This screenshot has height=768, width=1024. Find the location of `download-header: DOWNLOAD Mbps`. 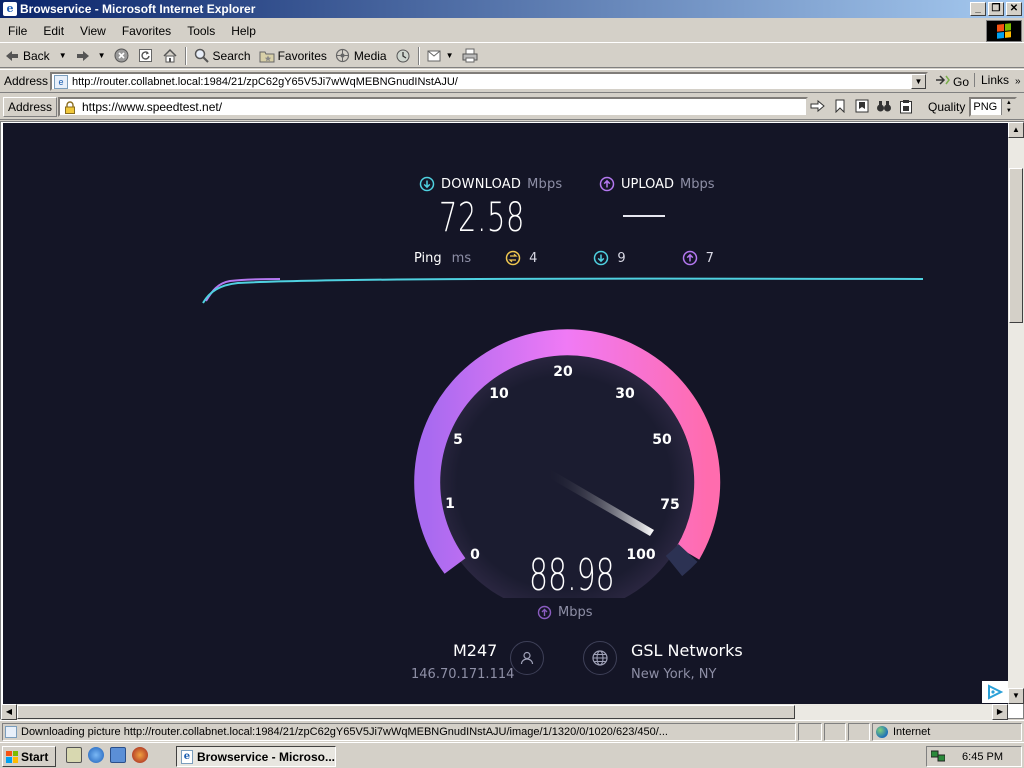

download-header: DOWNLOAD Mbps is located at coordinates (490, 184).